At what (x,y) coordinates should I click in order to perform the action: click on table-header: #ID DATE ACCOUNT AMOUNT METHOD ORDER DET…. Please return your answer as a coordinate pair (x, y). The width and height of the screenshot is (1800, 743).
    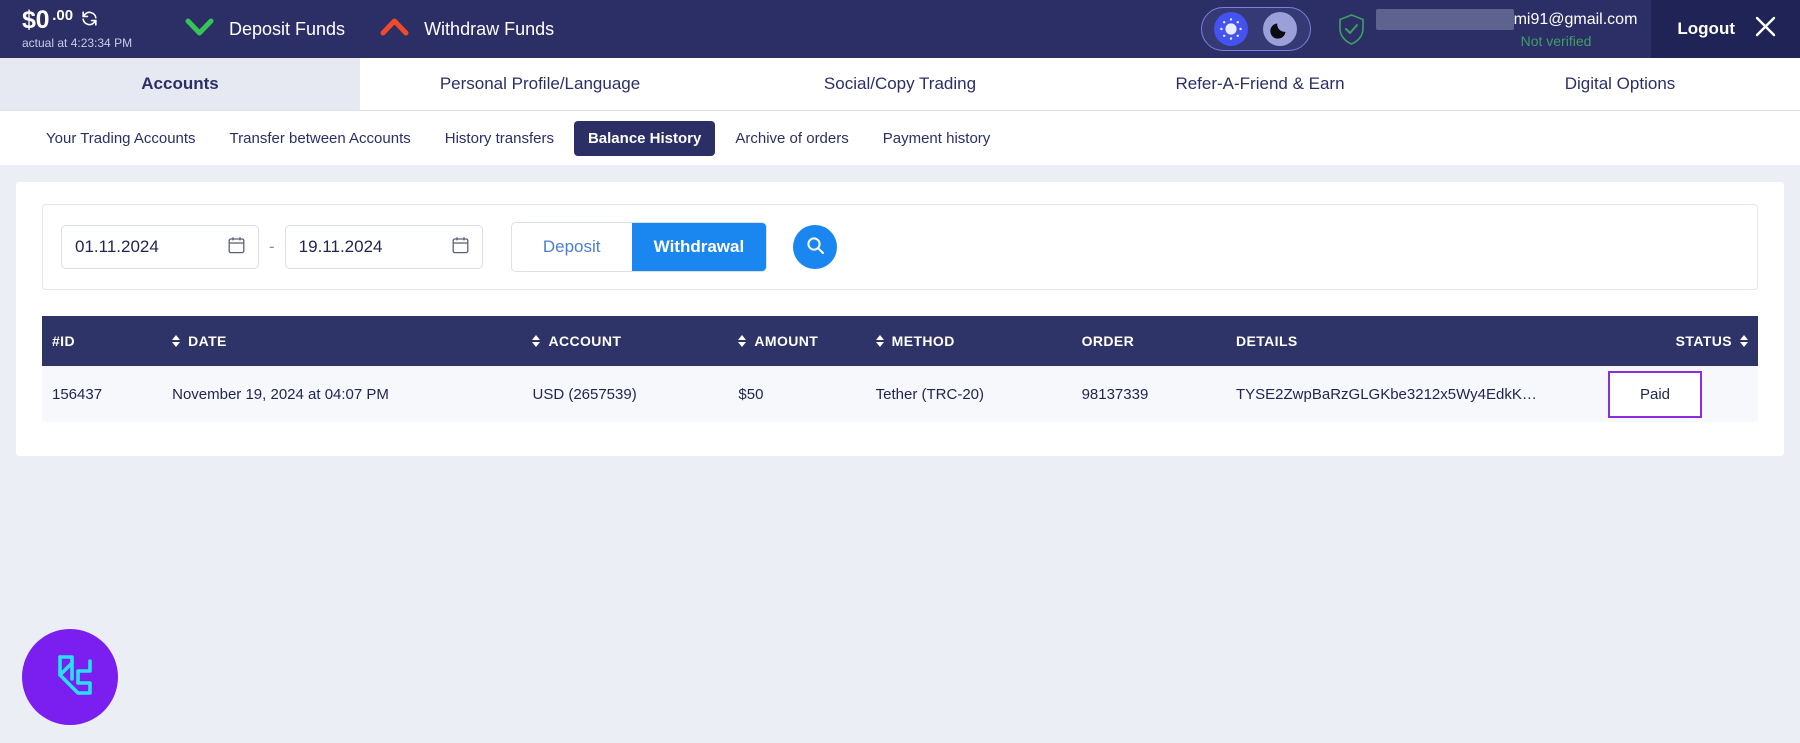
    Looking at the image, I should click on (900, 341).